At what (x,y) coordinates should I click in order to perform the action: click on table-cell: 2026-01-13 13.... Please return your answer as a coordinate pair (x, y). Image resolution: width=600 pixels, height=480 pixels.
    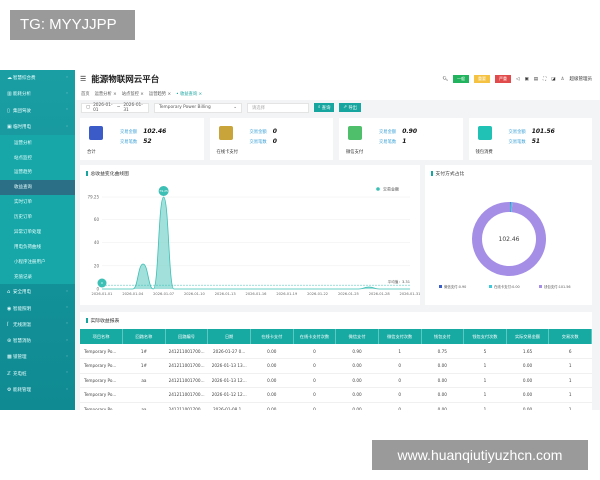
    Looking at the image, I should click on (229, 366).